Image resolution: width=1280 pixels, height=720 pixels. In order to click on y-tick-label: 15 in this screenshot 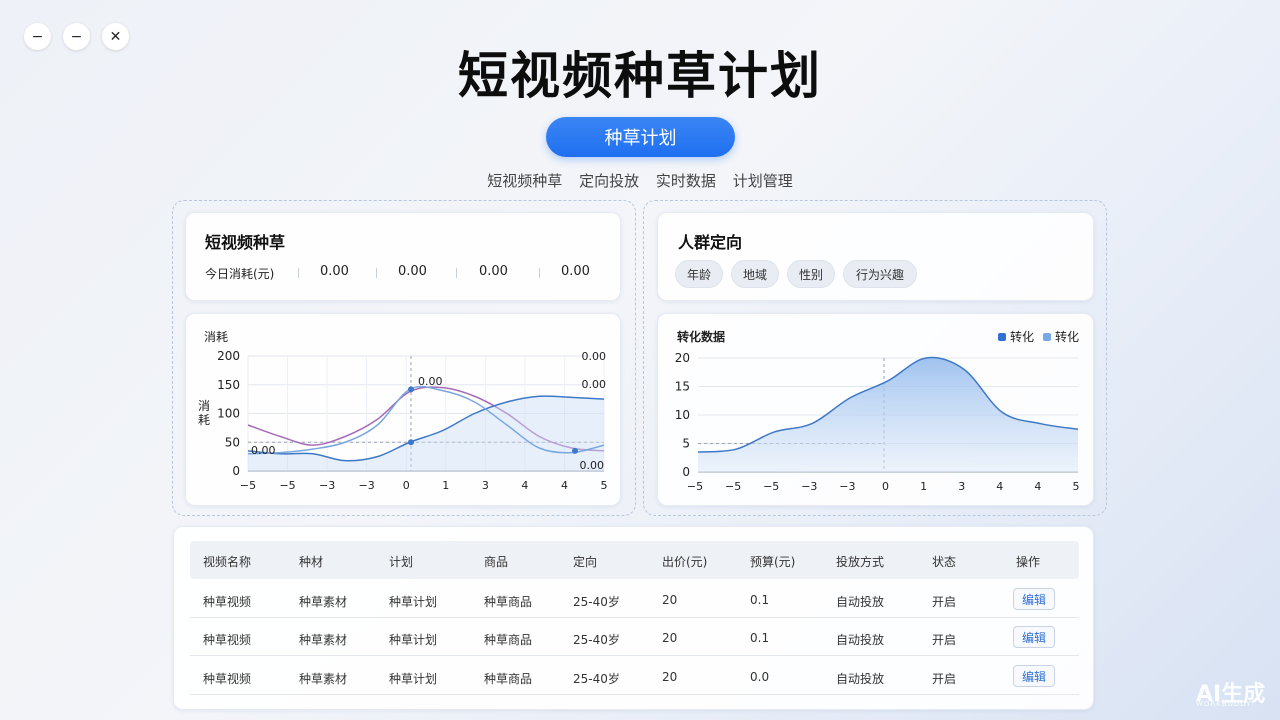, I will do `click(682, 387)`.